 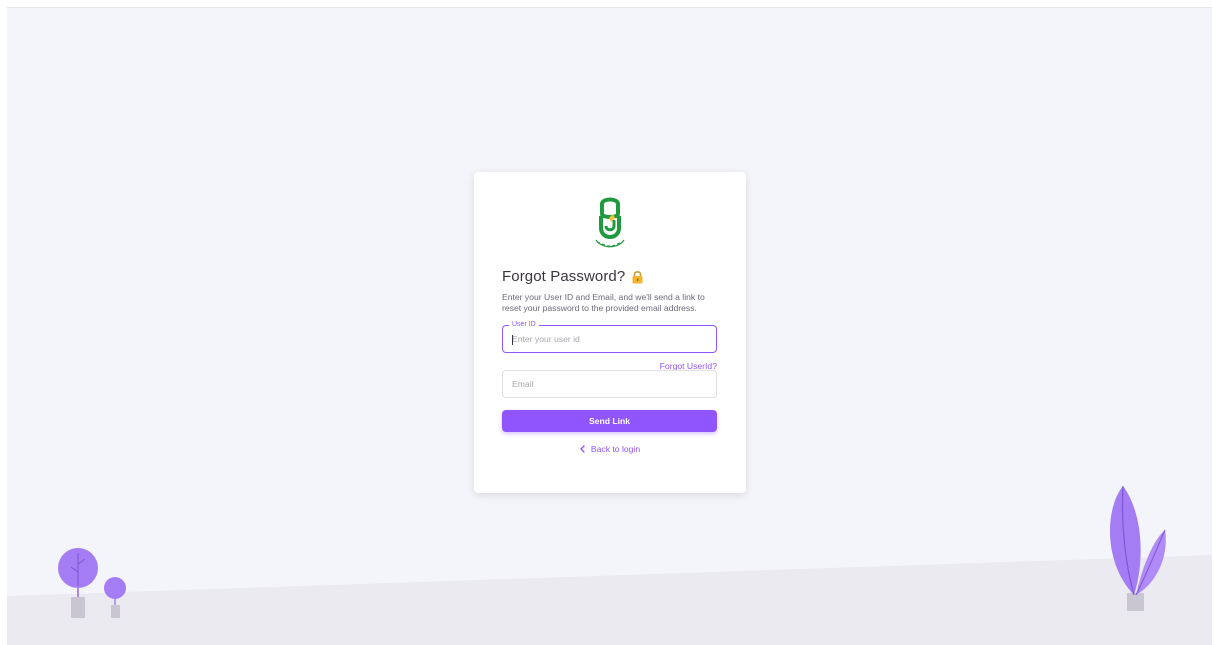 I want to click on forgot-userid-row: Forgot UserId?, so click(x=609, y=363).